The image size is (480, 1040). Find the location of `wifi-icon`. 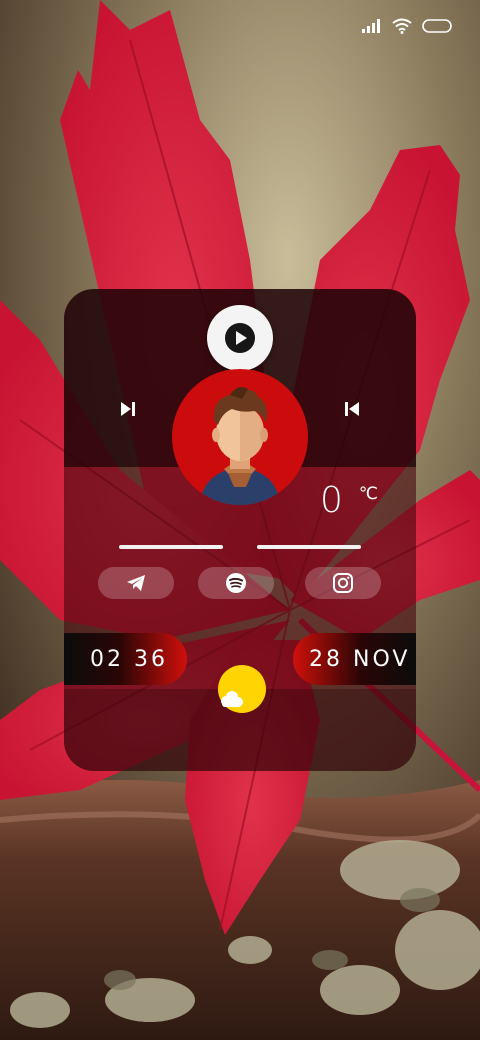

wifi-icon is located at coordinates (402, 26).